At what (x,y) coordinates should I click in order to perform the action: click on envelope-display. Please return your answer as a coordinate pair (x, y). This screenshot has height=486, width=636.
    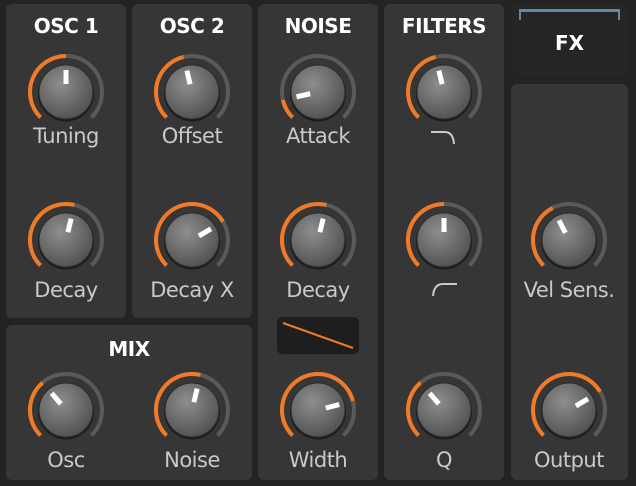
    Looking at the image, I should click on (318, 335).